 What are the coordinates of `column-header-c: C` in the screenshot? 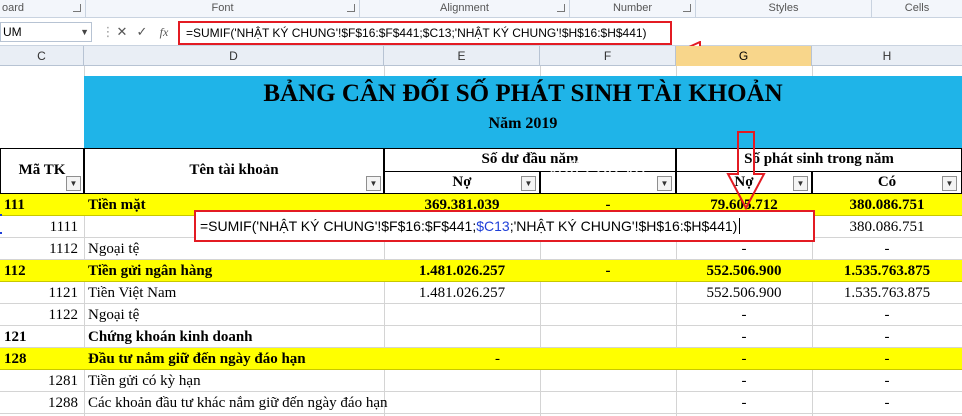 It's located at (42, 56).